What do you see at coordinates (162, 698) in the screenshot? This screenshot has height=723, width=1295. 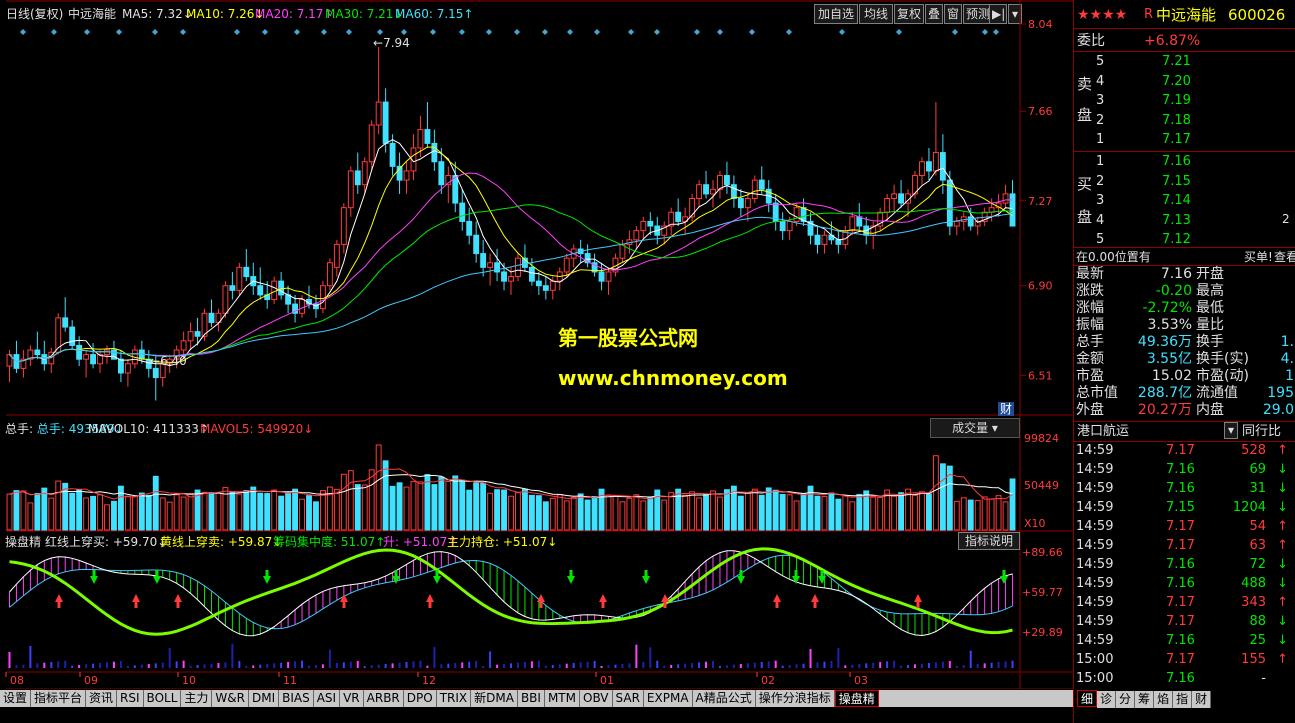 I see `tab-4: BOLL` at bounding box center [162, 698].